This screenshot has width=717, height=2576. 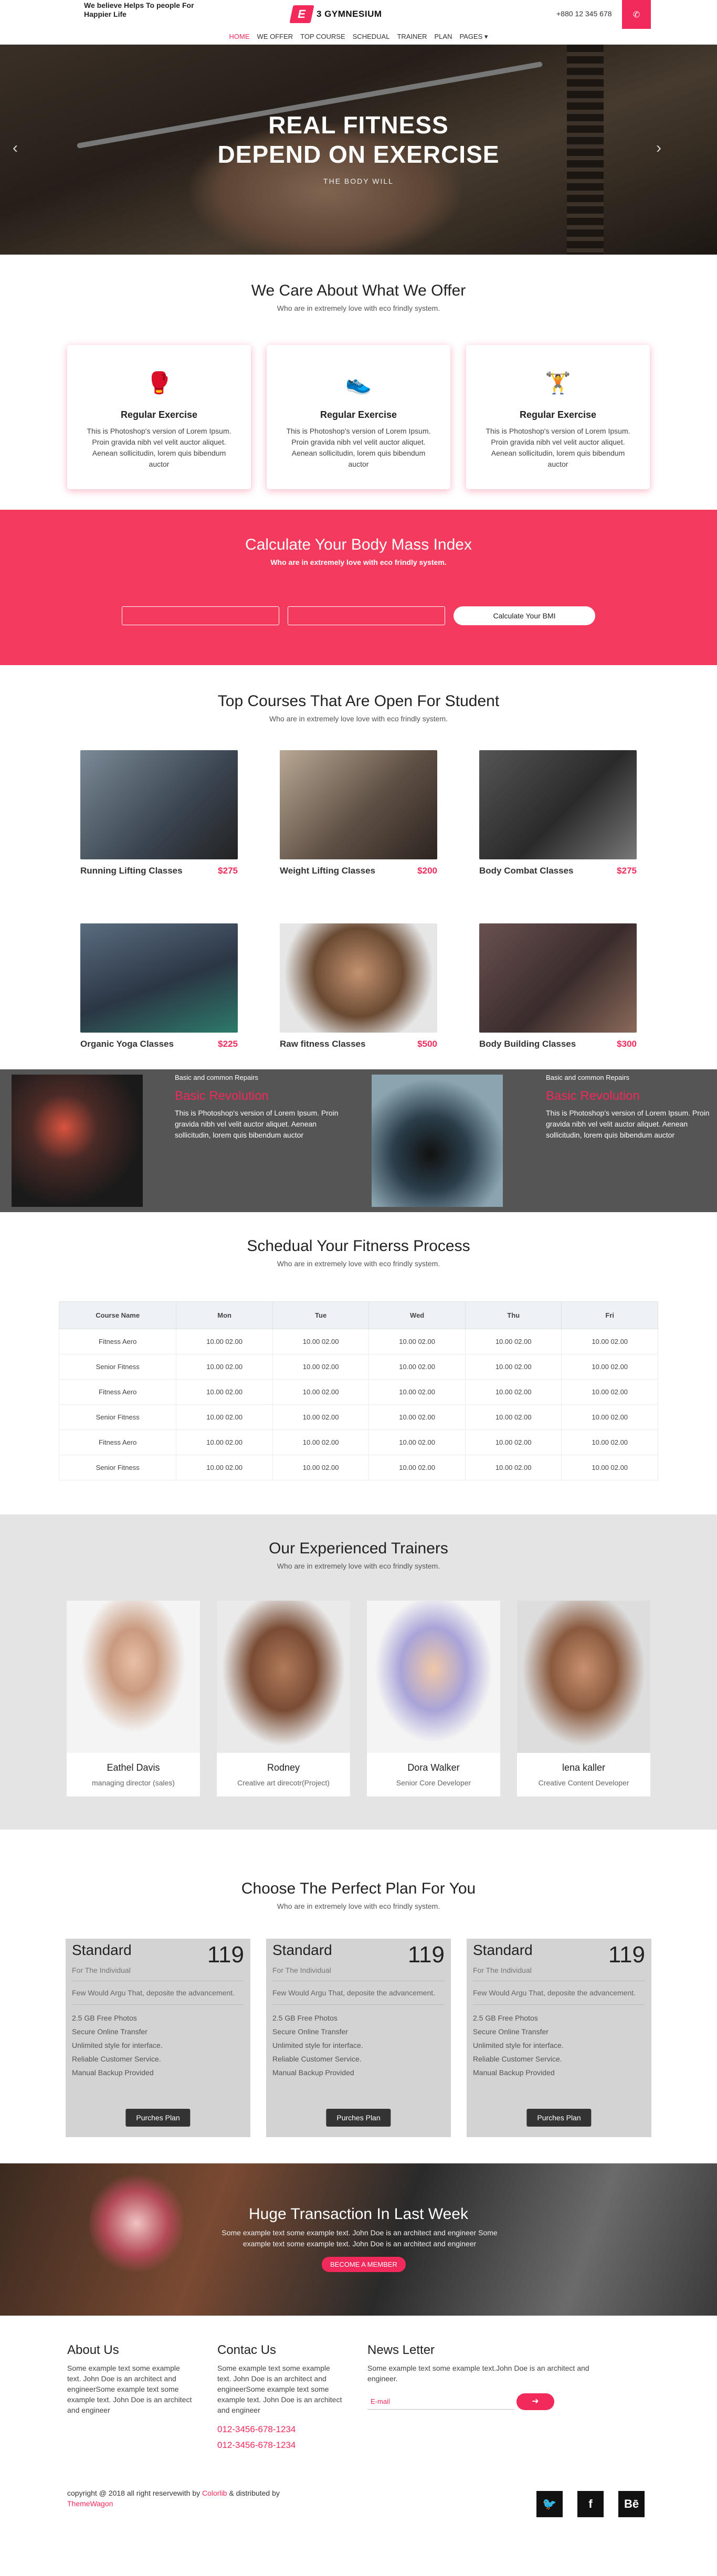 I want to click on course-price: $200, so click(x=427, y=871).